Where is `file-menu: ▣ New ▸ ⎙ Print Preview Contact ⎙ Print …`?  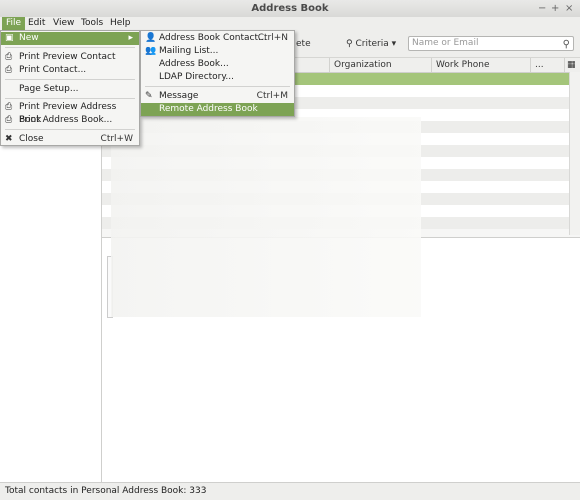 file-menu: ▣ New ▸ ⎙ Print Preview Contact ⎙ Print … is located at coordinates (70, 88).